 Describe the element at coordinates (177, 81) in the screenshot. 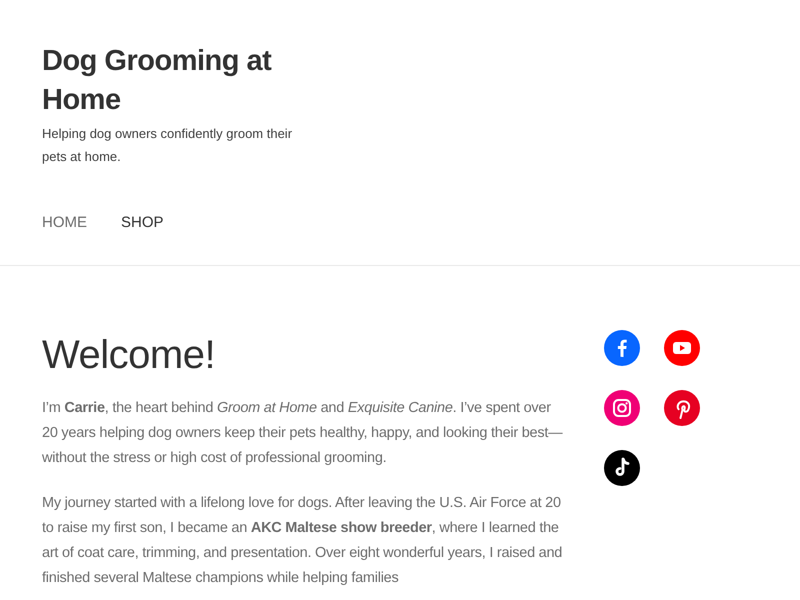

I see `site-title: Dog Grooming at Home` at that location.